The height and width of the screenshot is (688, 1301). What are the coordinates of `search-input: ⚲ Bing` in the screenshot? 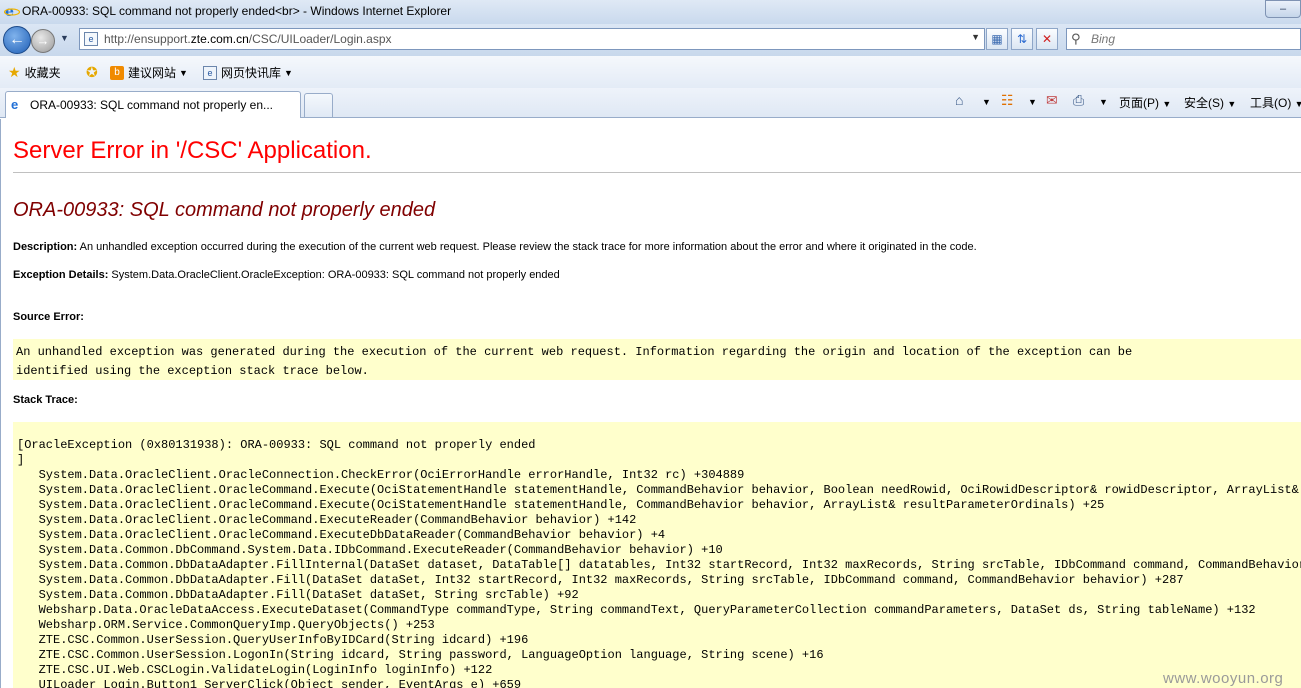 It's located at (1183, 39).